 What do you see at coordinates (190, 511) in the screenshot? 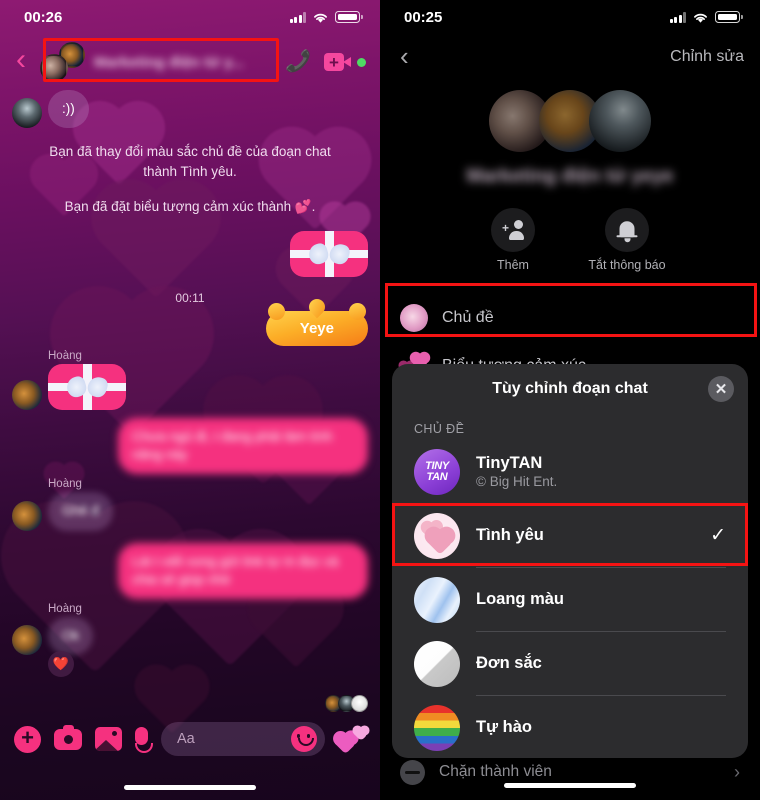
I see `message-row: Ghê đ` at bounding box center [190, 511].